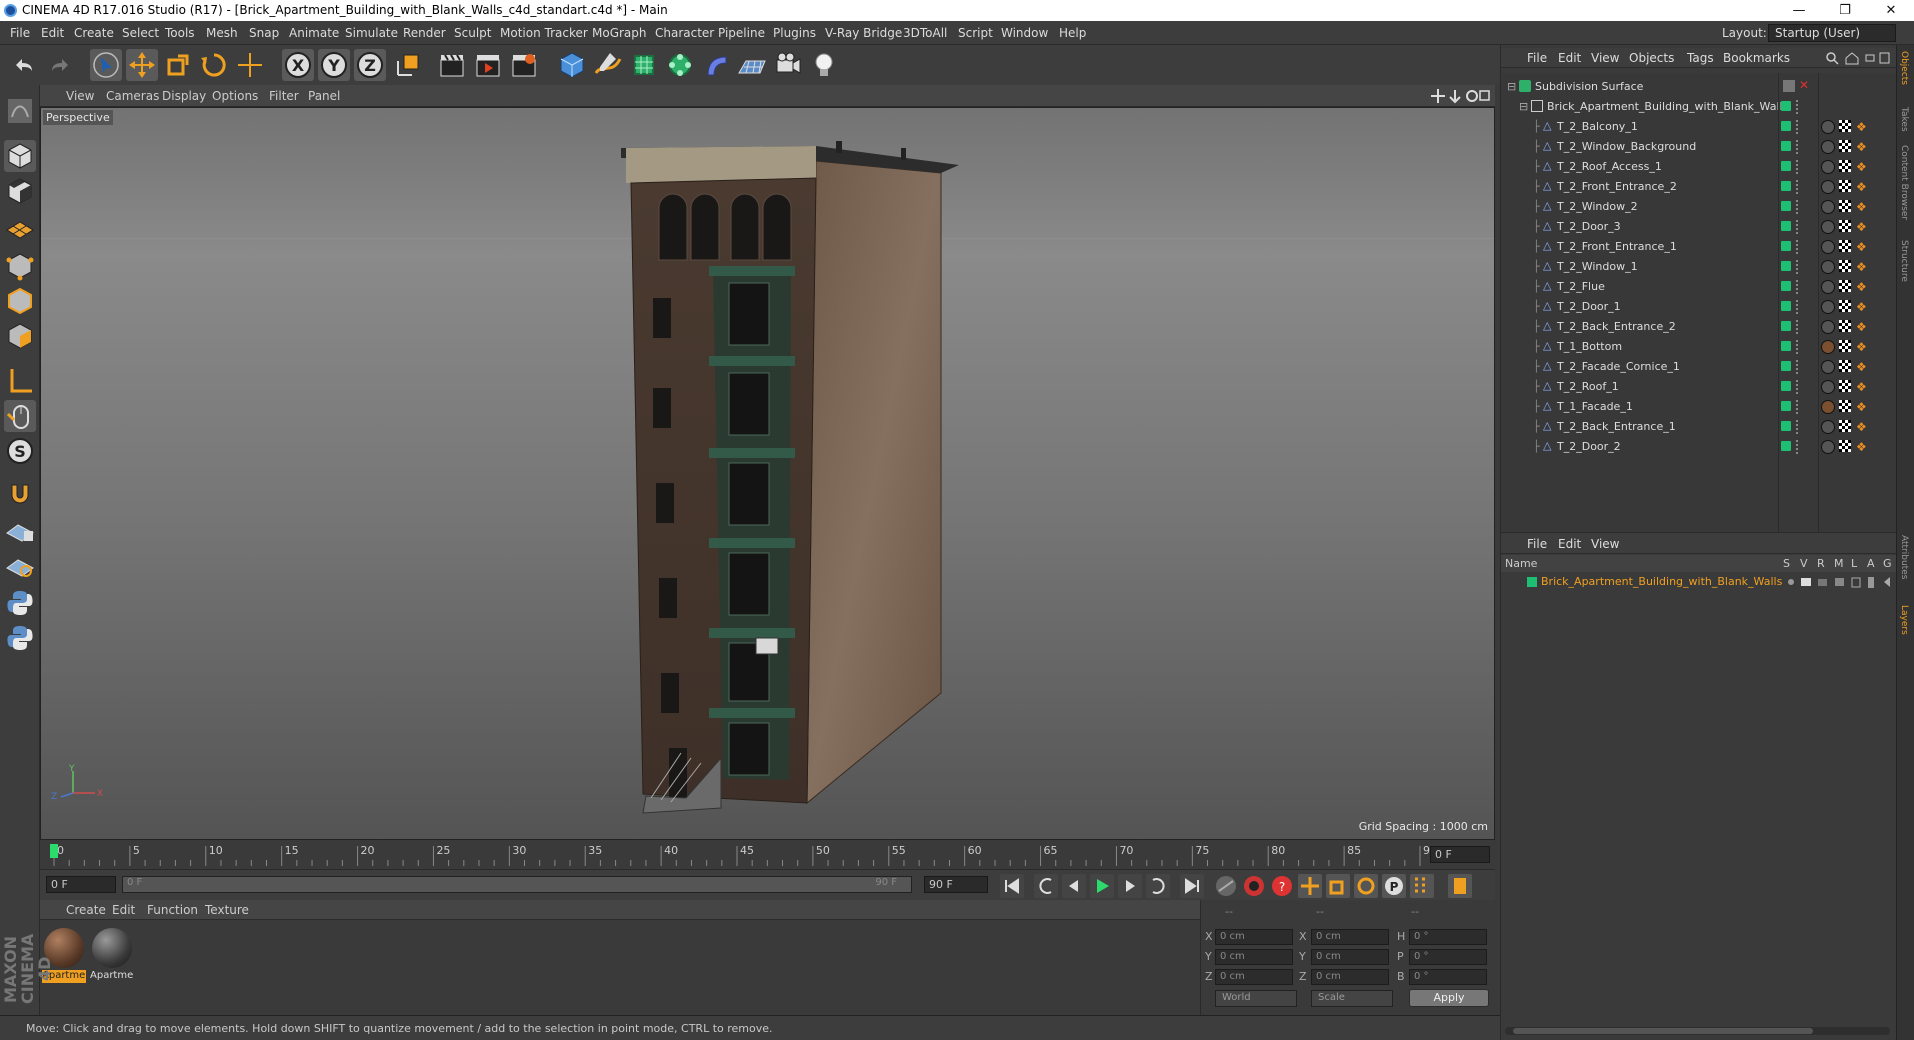 The height and width of the screenshot is (1040, 1914). I want to click on tree-row-object: ├ △ T_2_Front_Entrance_1 ❖, so click(1699, 247).